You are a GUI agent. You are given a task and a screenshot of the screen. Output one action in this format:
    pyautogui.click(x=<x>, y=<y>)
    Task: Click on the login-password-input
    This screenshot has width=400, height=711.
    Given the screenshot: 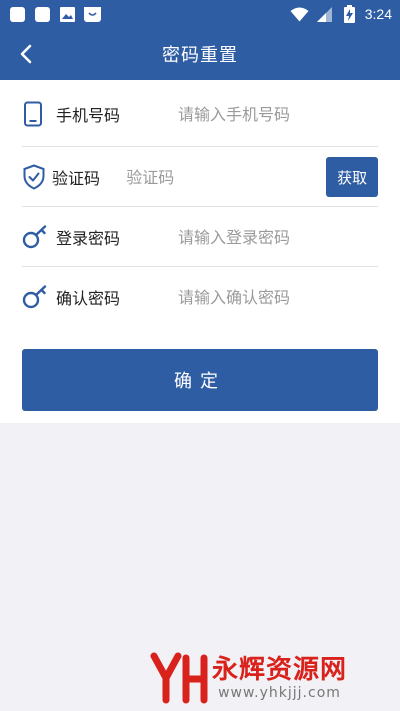 What is the action you would take?
    pyautogui.click(x=278, y=237)
    